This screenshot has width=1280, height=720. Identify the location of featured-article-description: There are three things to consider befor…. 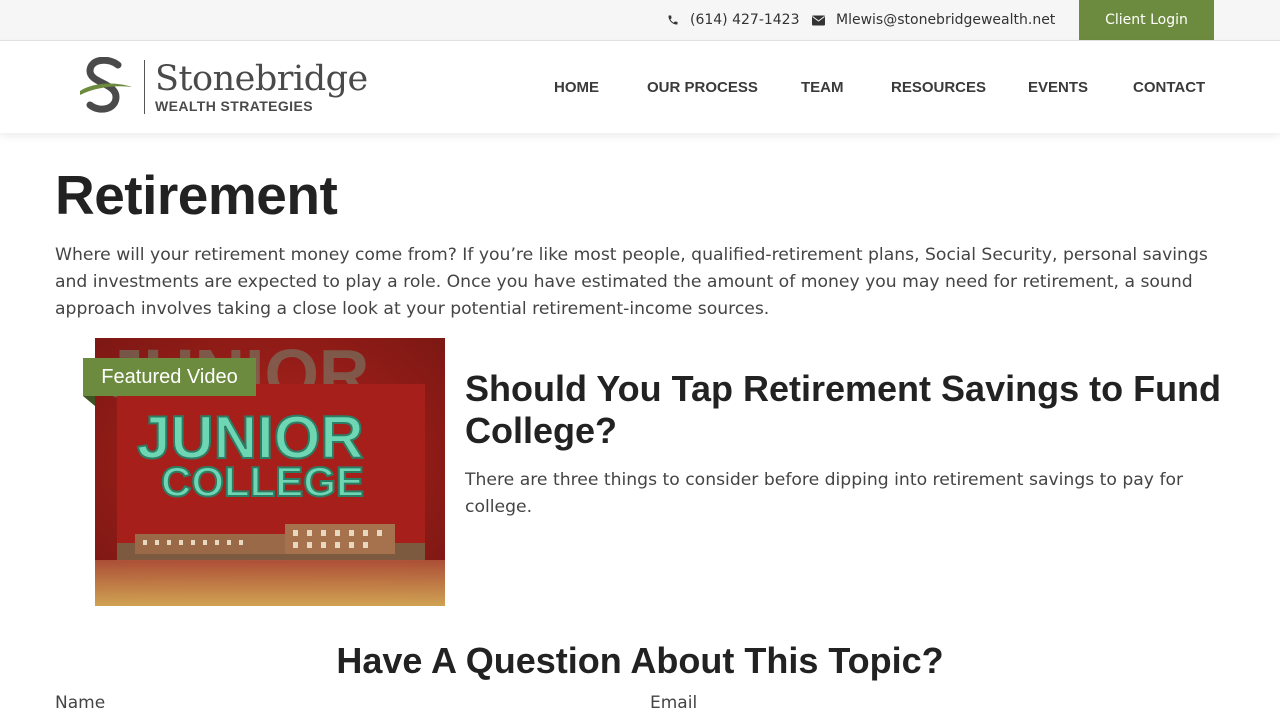
(824, 493).